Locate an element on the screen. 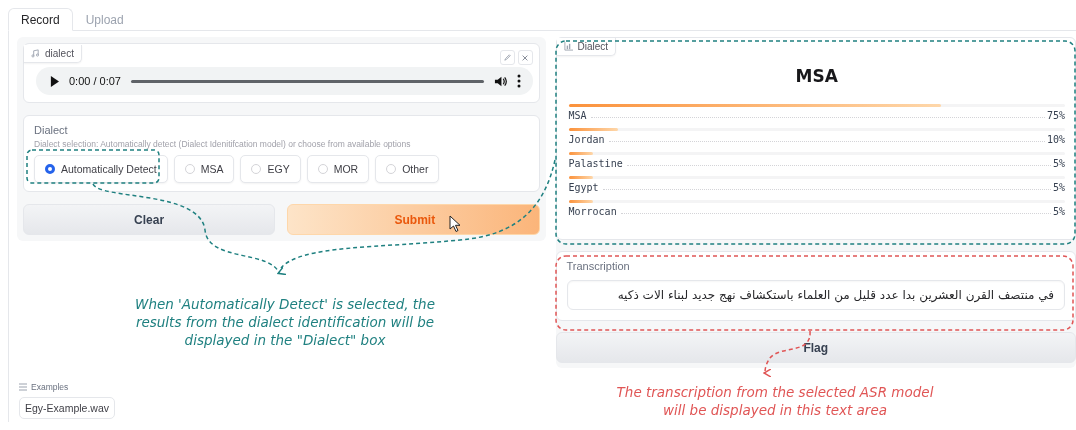  section-label: Examples is located at coordinates (50, 387).